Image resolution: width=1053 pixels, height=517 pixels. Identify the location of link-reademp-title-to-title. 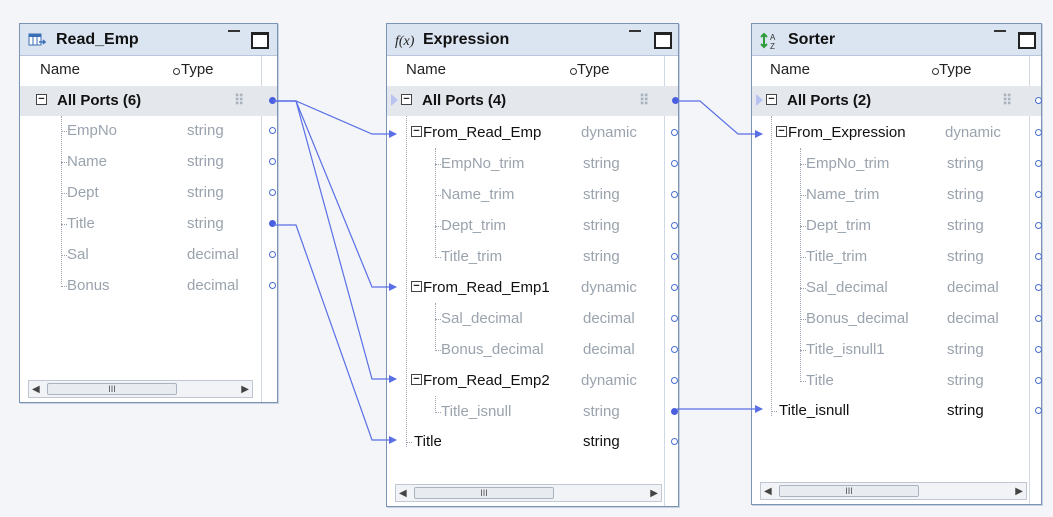
(335, 334).